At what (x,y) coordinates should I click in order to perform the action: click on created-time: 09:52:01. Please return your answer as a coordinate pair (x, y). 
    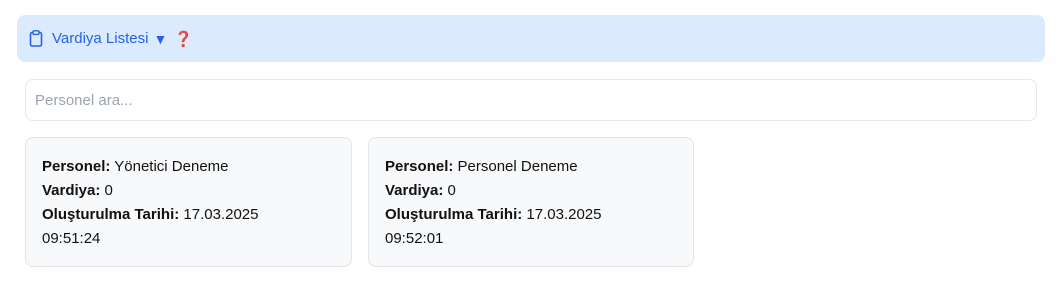
    Looking at the image, I should click on (414, 238).